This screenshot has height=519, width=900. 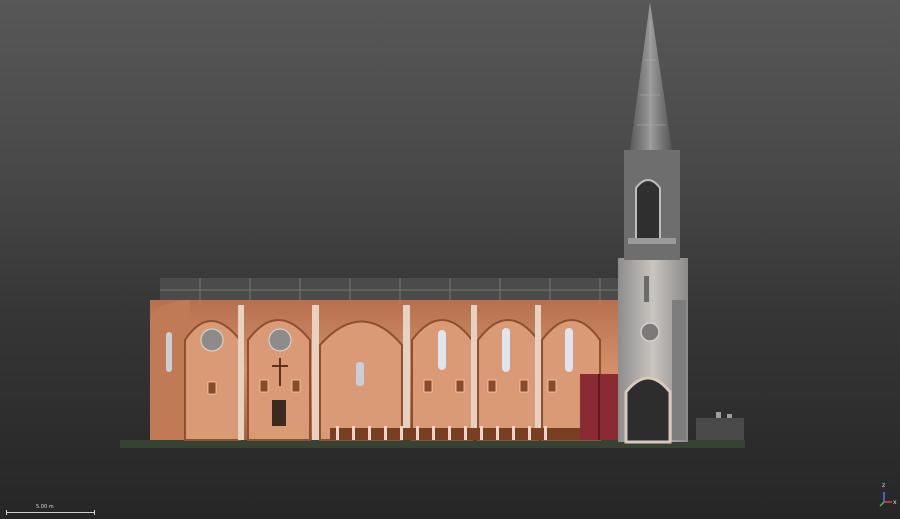 I want to click on scale-label: 5.00 m, so click(x=45, y=507).